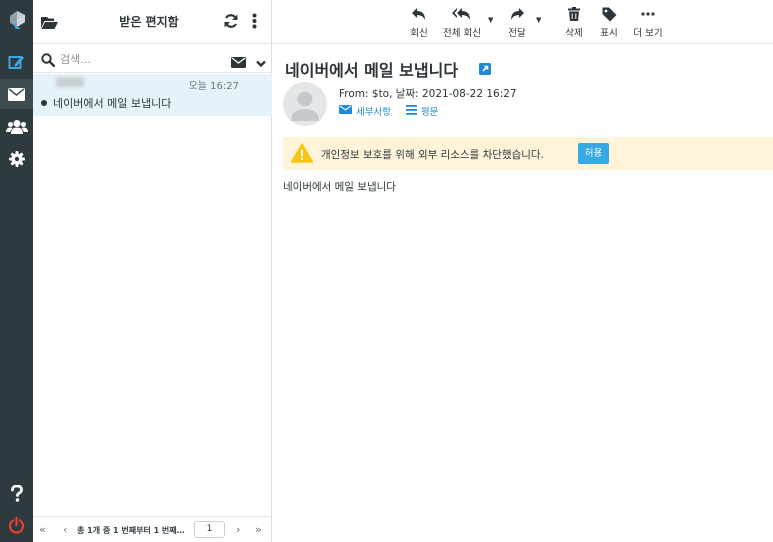  Describe the element at coordinates (261, 62) in the screenshot. I see `chevron-down-icon` at that location.